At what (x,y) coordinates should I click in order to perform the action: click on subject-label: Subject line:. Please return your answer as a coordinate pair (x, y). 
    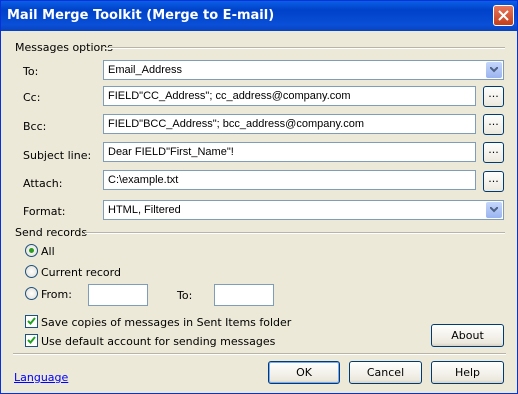
    Looking at the image, I should click on (57, 155).